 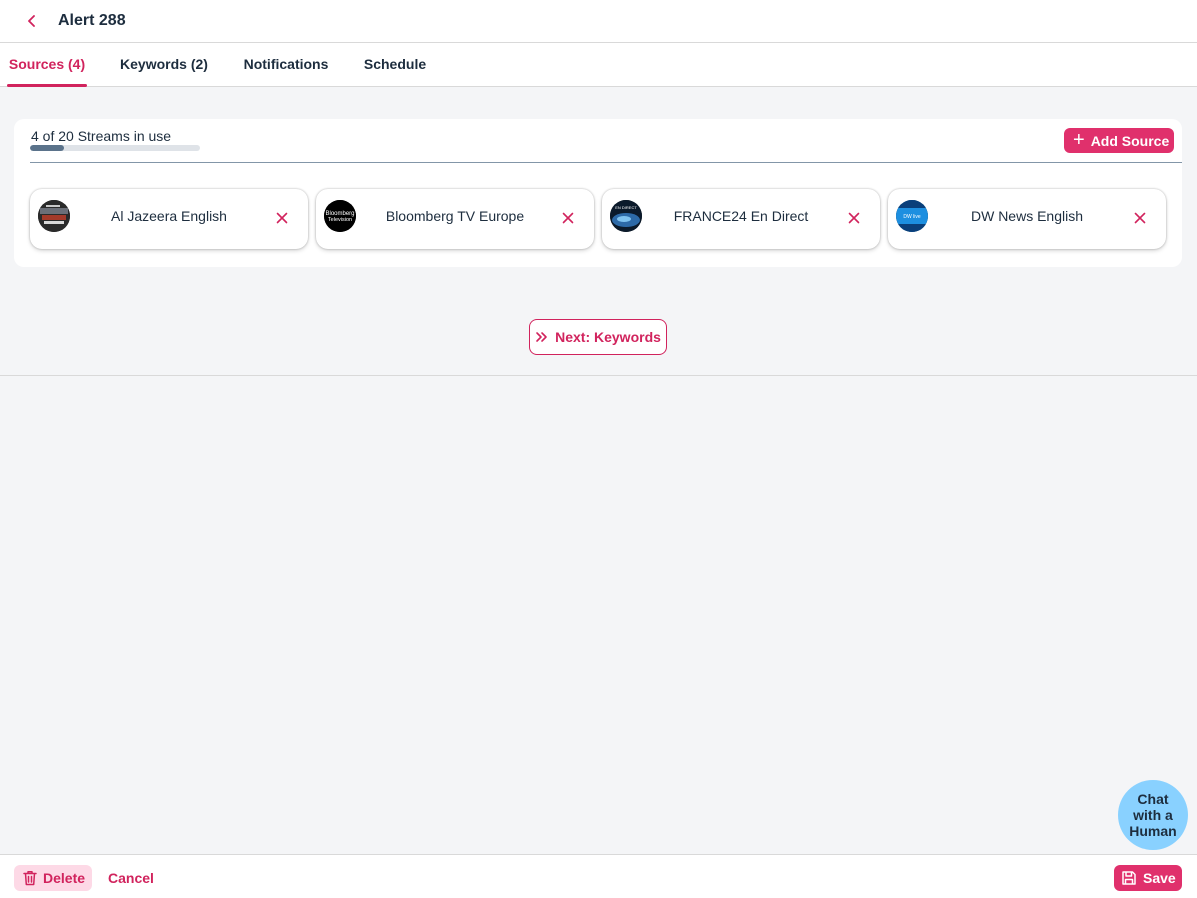 I want to click on delete-button: Delete, so click(x=53, y=878).